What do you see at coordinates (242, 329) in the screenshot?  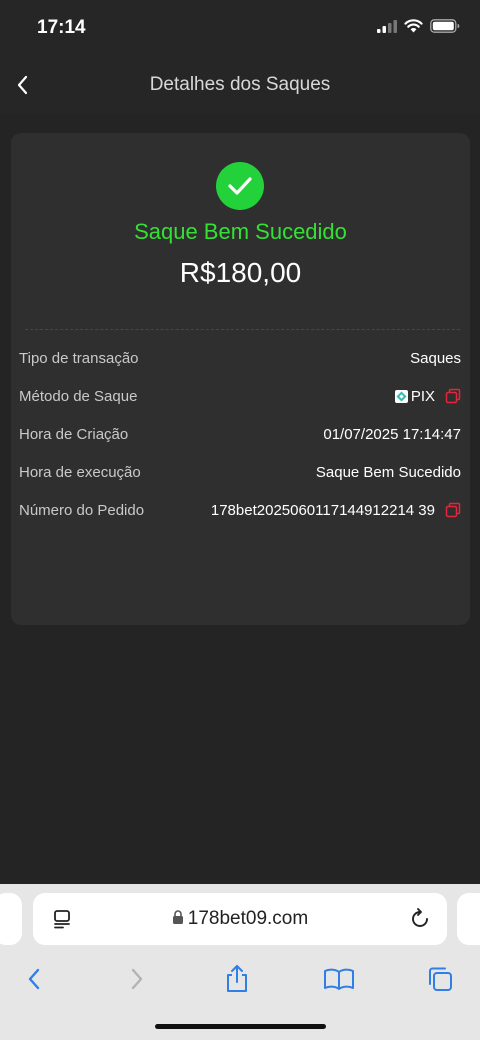 I see `divider` at bounding box center [242, 329].